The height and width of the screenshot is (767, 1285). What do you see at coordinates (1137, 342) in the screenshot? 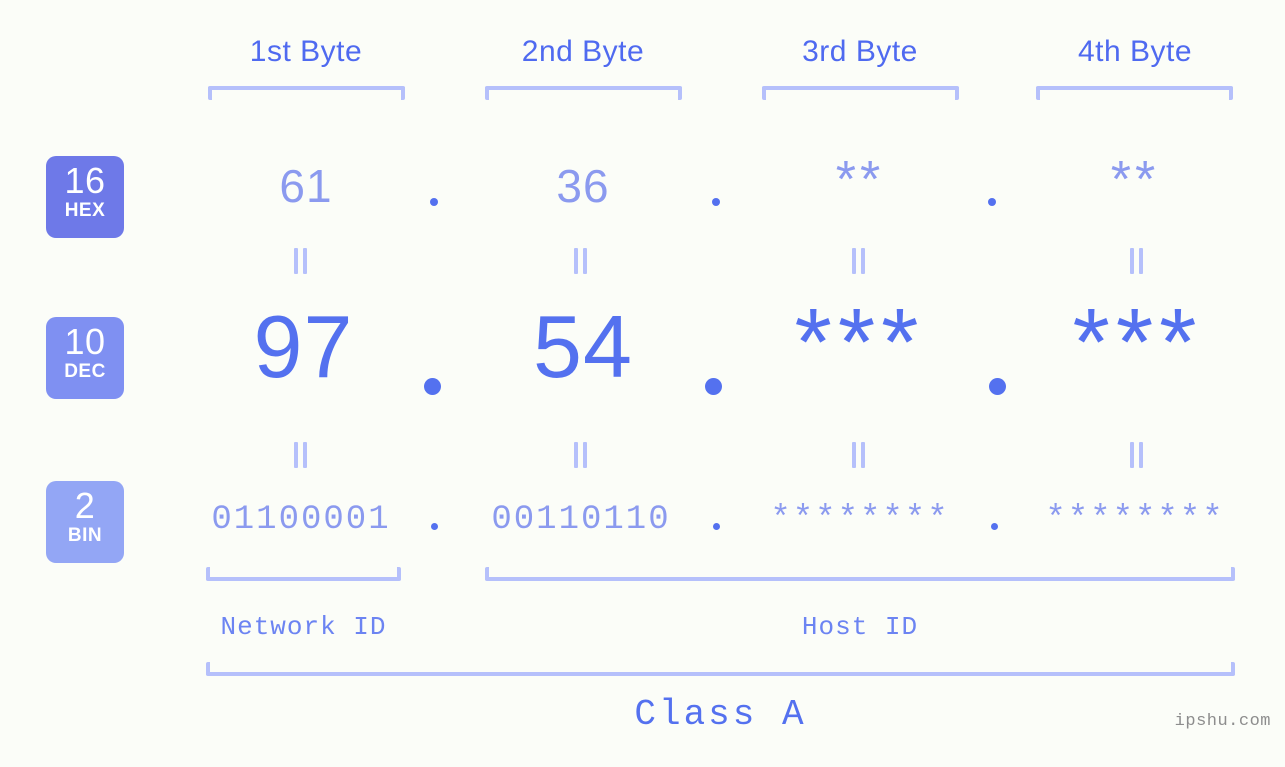
I see `dec-byte-4: ***` at bounding box center [1137, 342].